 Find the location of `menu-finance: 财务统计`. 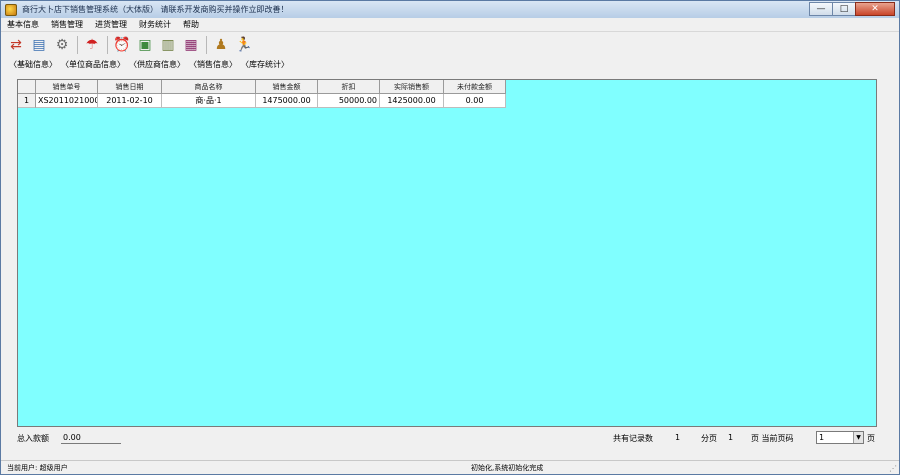

menu-finance: 财务统计 is located at coordinates (155, 25).